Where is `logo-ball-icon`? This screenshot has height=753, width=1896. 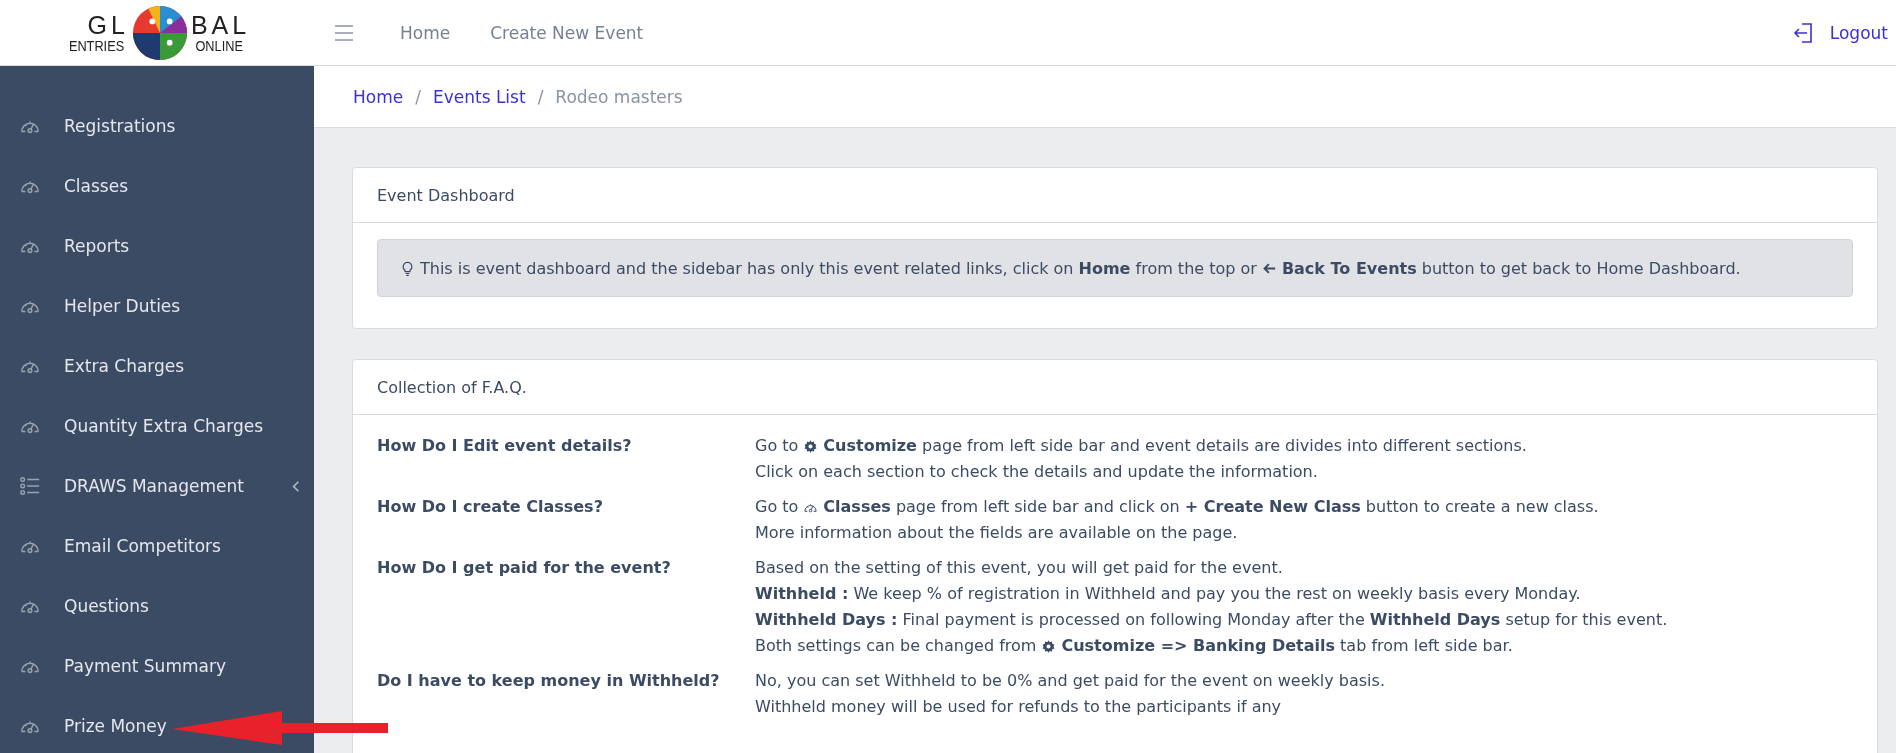 logo-ball-icon is located at coordinates (159, 32).